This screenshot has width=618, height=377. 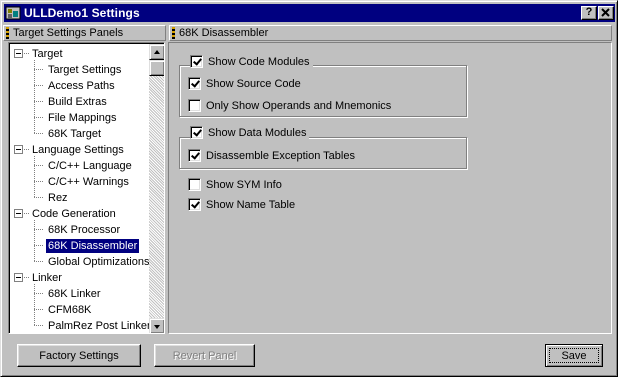 I want to click on tree-item: C/C++ Language, so click(x=90, y=166).